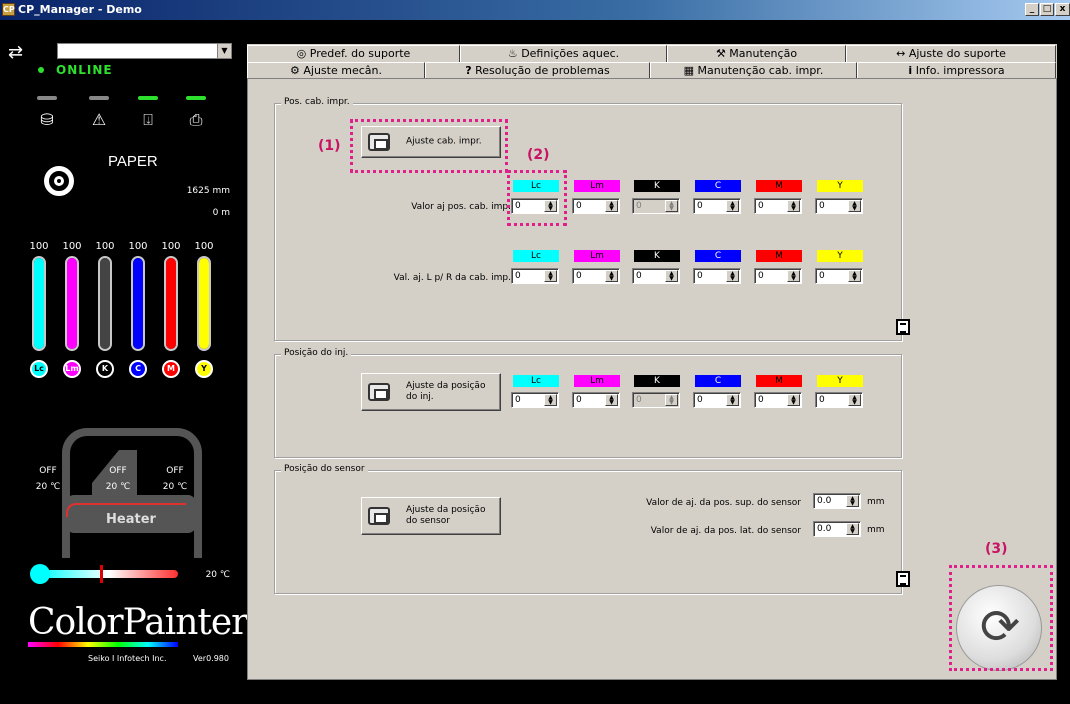 The image size is (1070, 704). I want to click on sensor-side-label: Valor de aj. da pos. lat. do sensor, so click(725, 531).